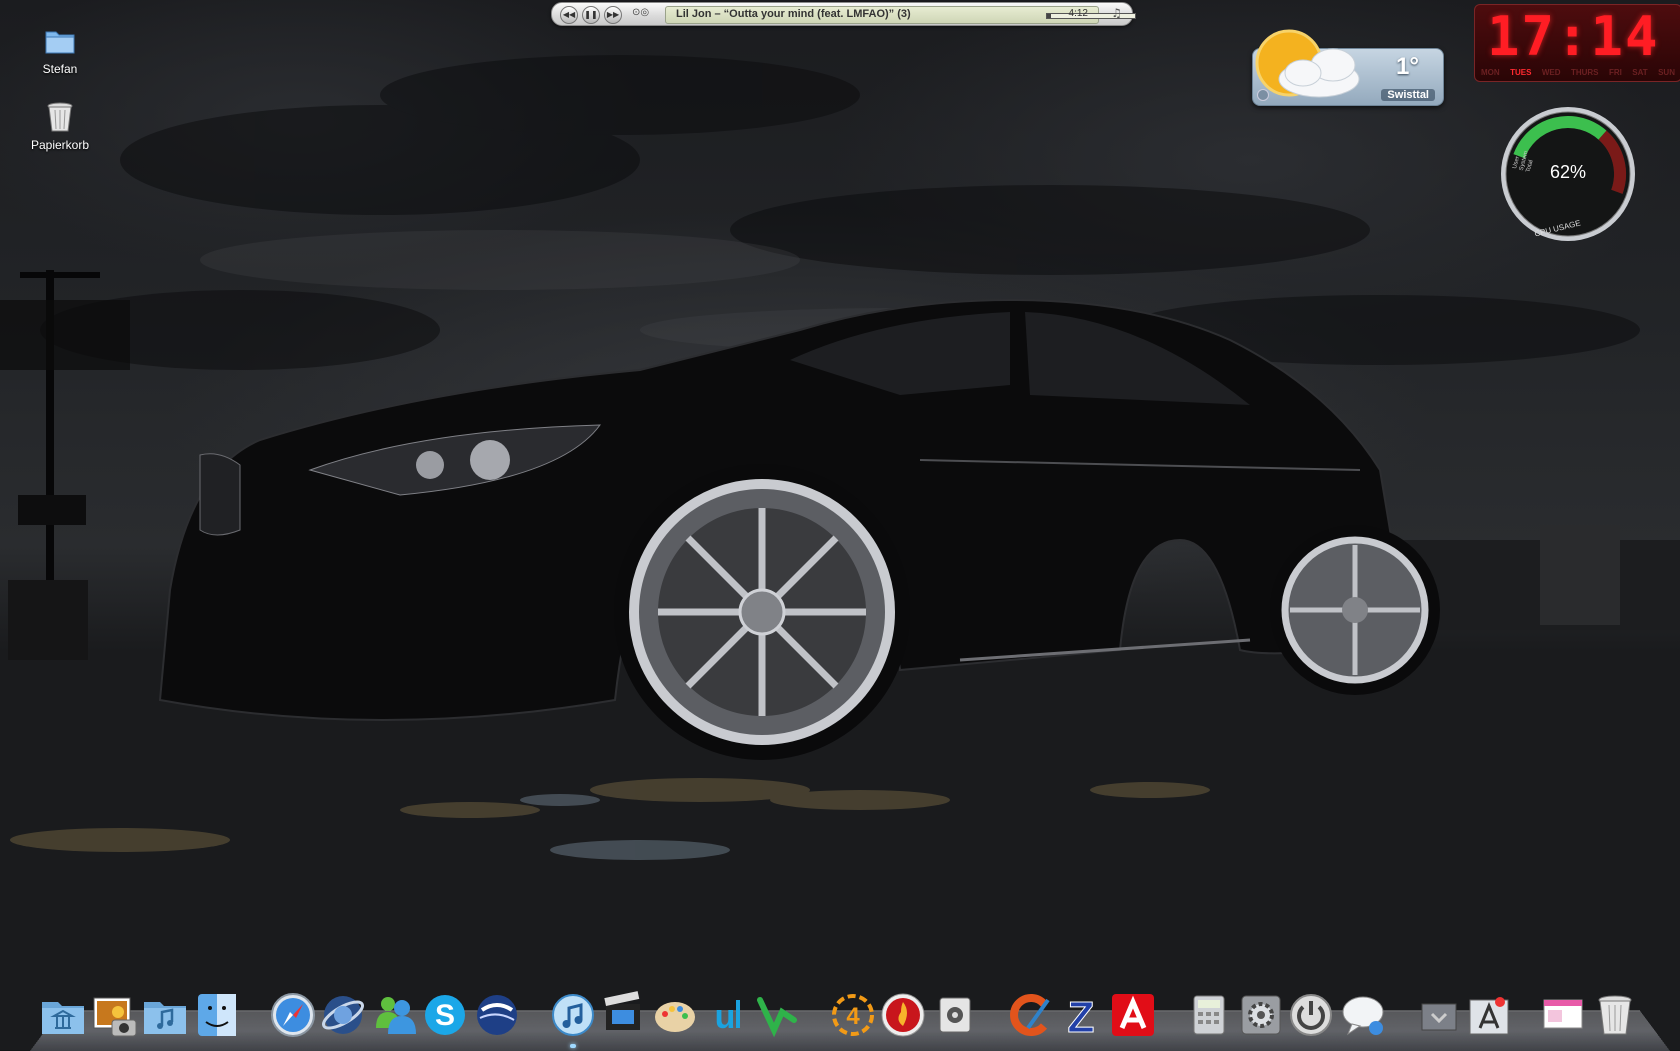 The width and height of the screenshot is (1680, 1051). I want to click on desktop-icon-stefan: Stefan, so click(60, 50).